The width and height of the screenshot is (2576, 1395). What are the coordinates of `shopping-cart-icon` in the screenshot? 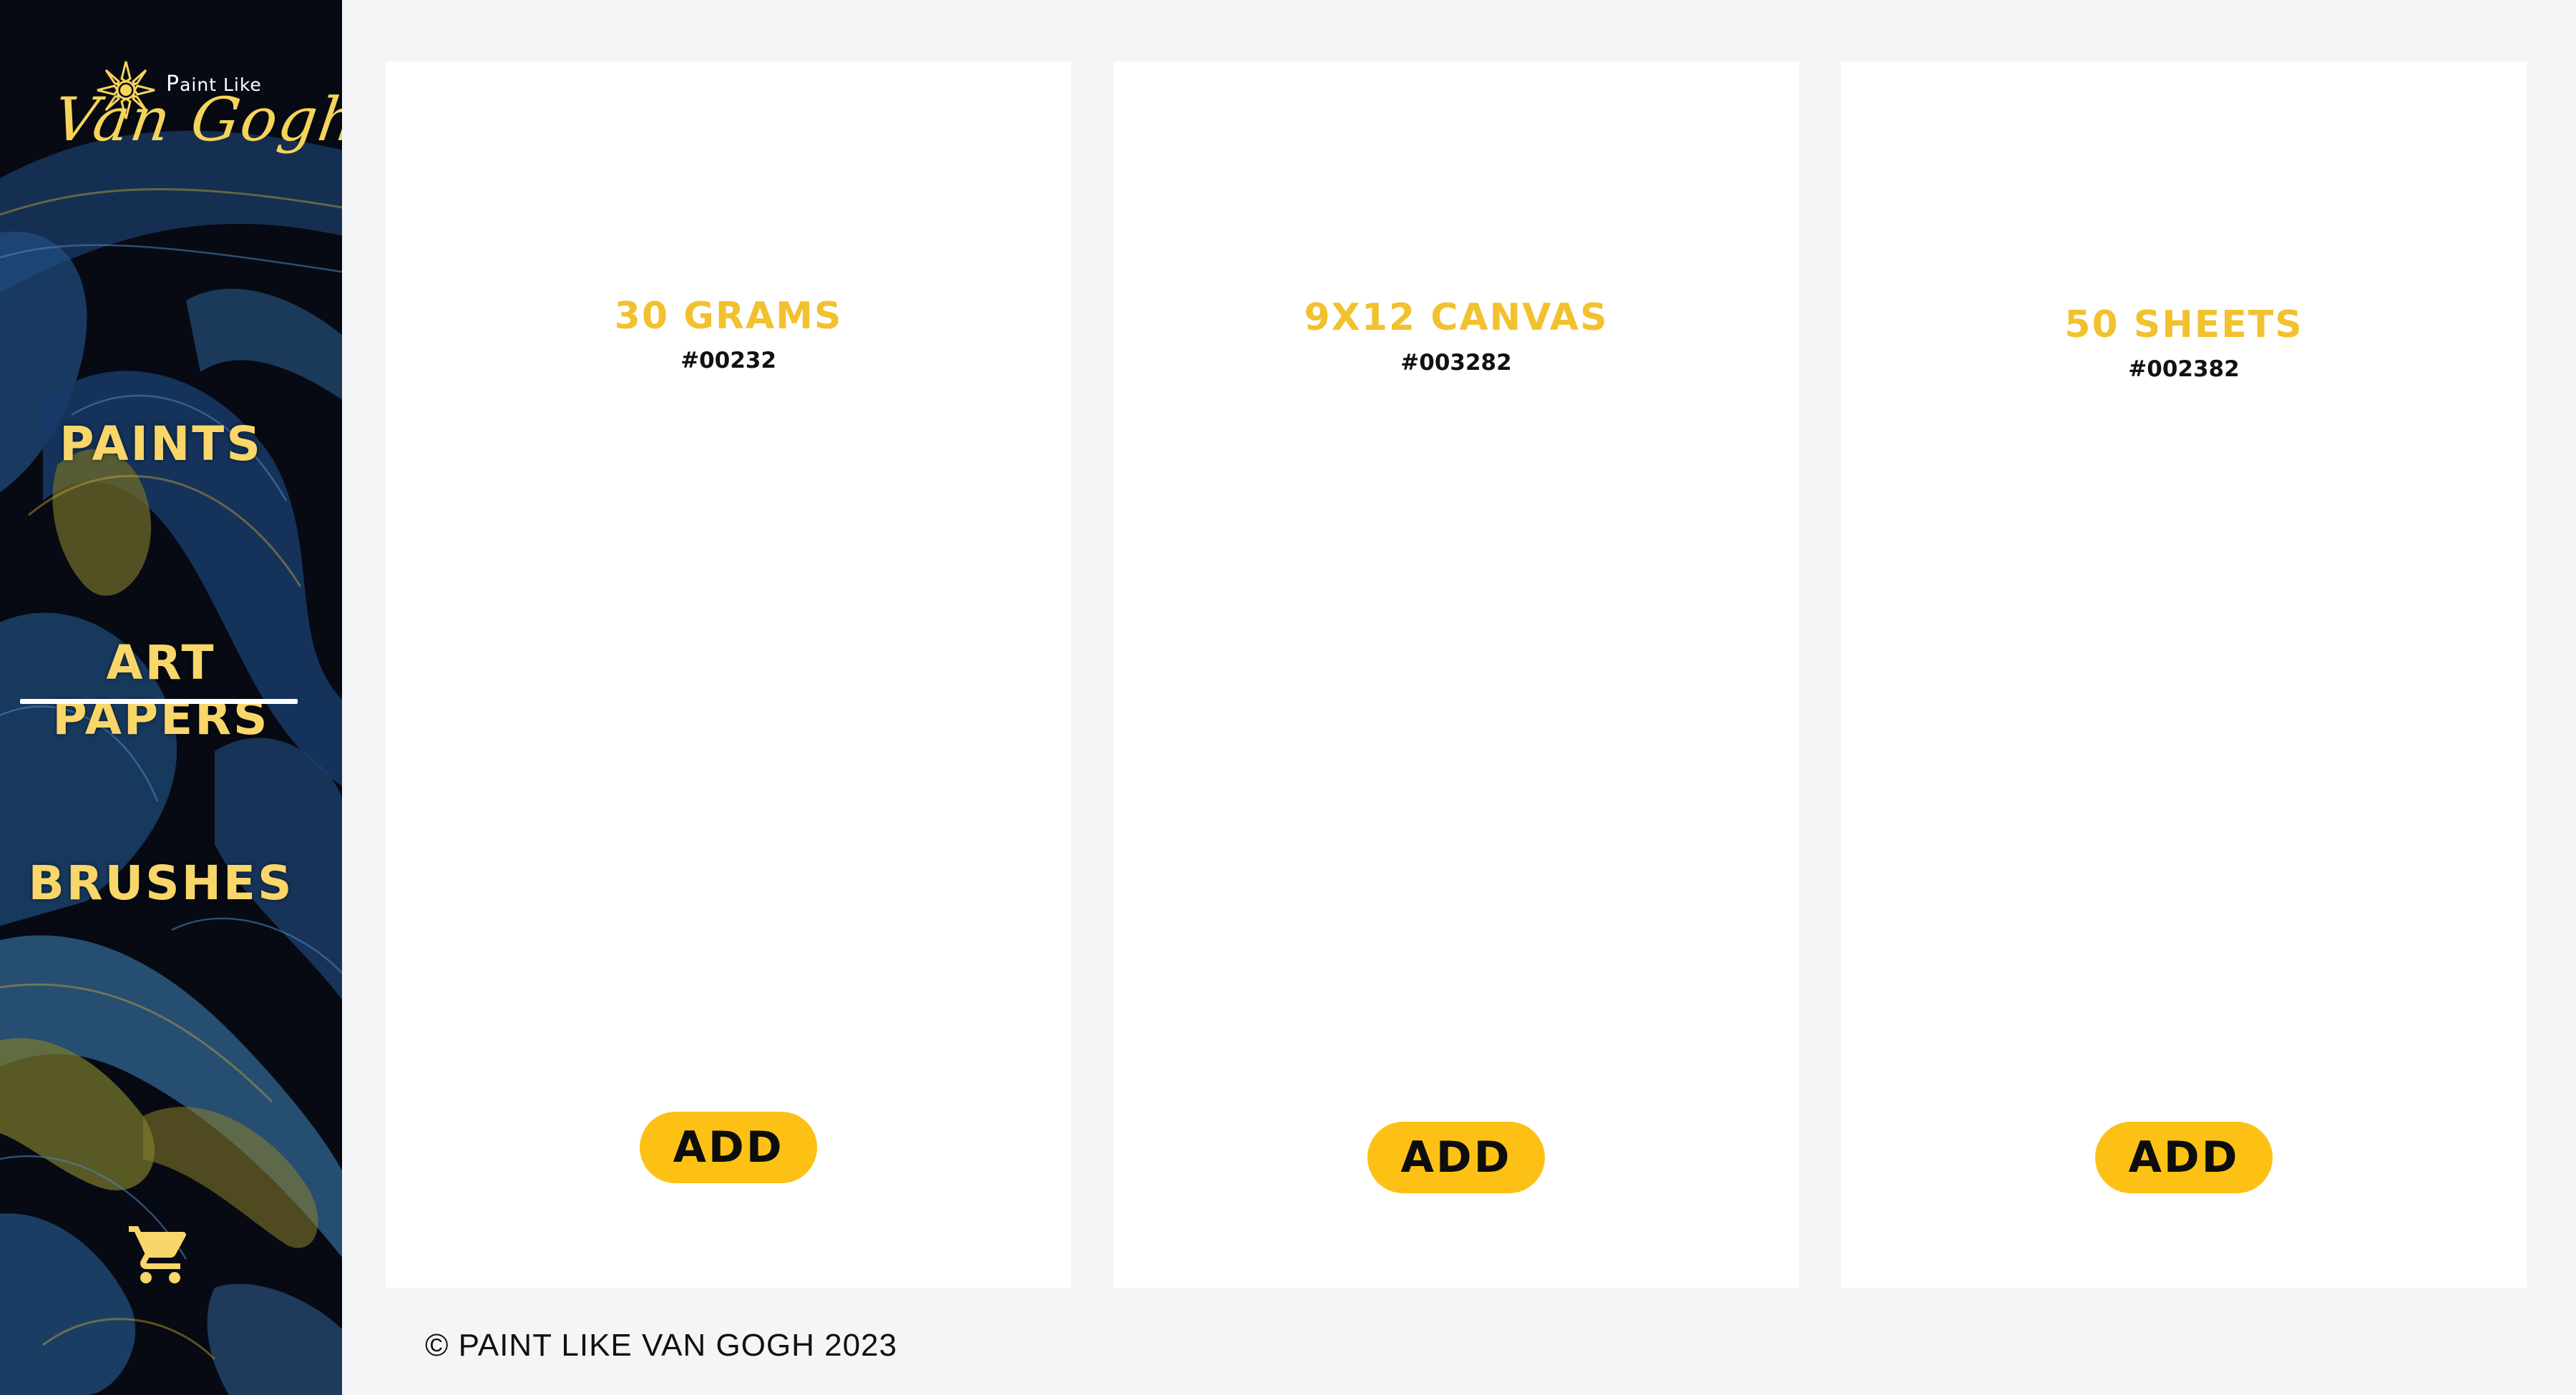 It's located at (160, 1255).